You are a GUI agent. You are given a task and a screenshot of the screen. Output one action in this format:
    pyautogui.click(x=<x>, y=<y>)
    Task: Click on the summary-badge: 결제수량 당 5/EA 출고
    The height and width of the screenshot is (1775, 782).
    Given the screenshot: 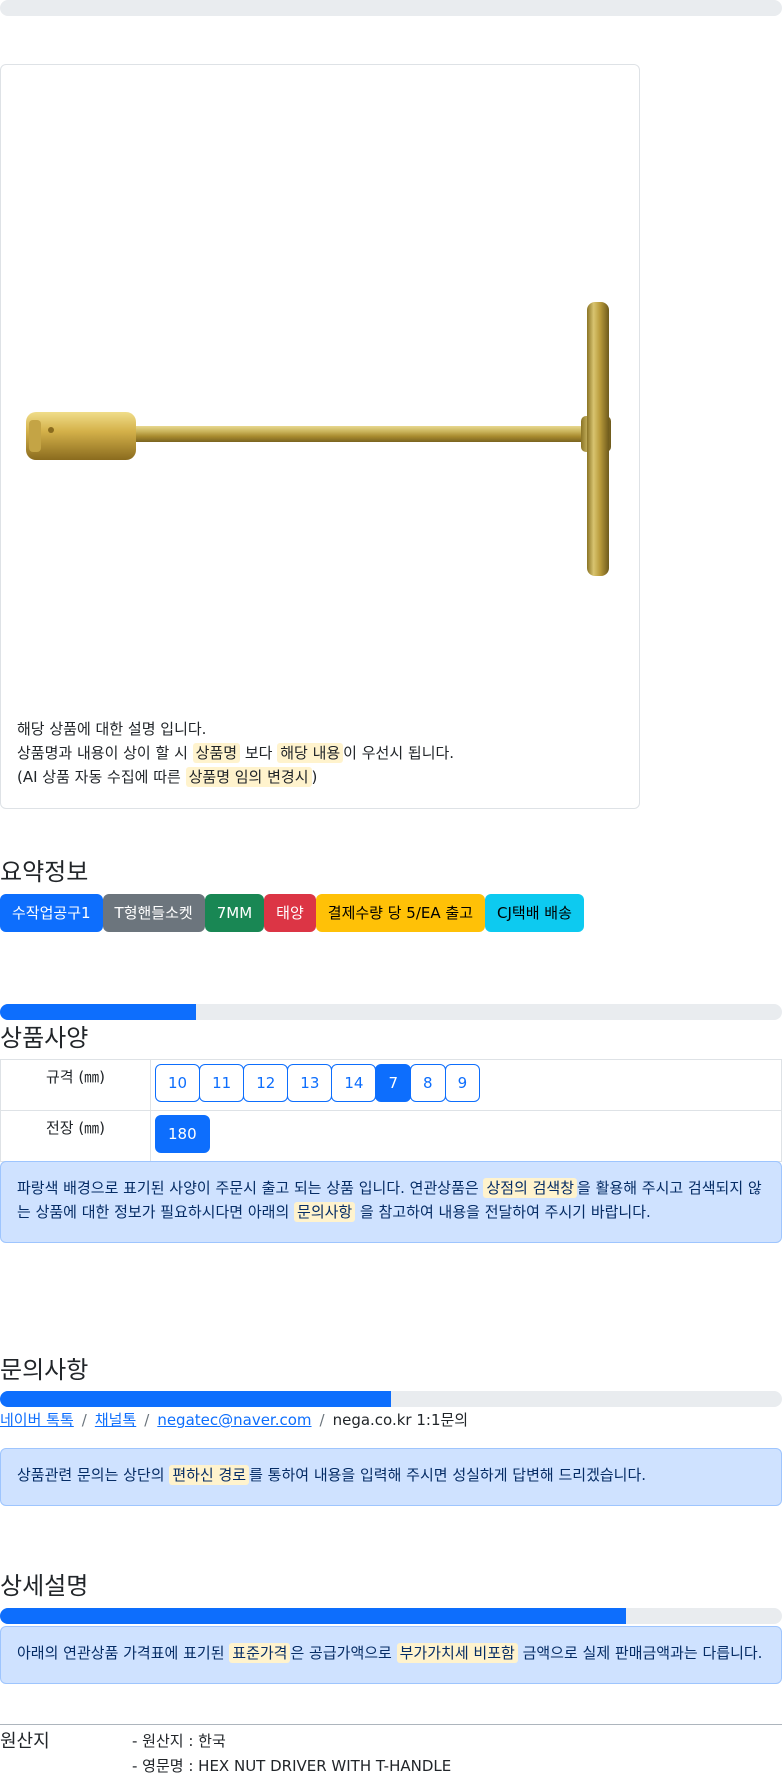 What is the action you would take?
    pyautogui.click(x=400, y=913)
    